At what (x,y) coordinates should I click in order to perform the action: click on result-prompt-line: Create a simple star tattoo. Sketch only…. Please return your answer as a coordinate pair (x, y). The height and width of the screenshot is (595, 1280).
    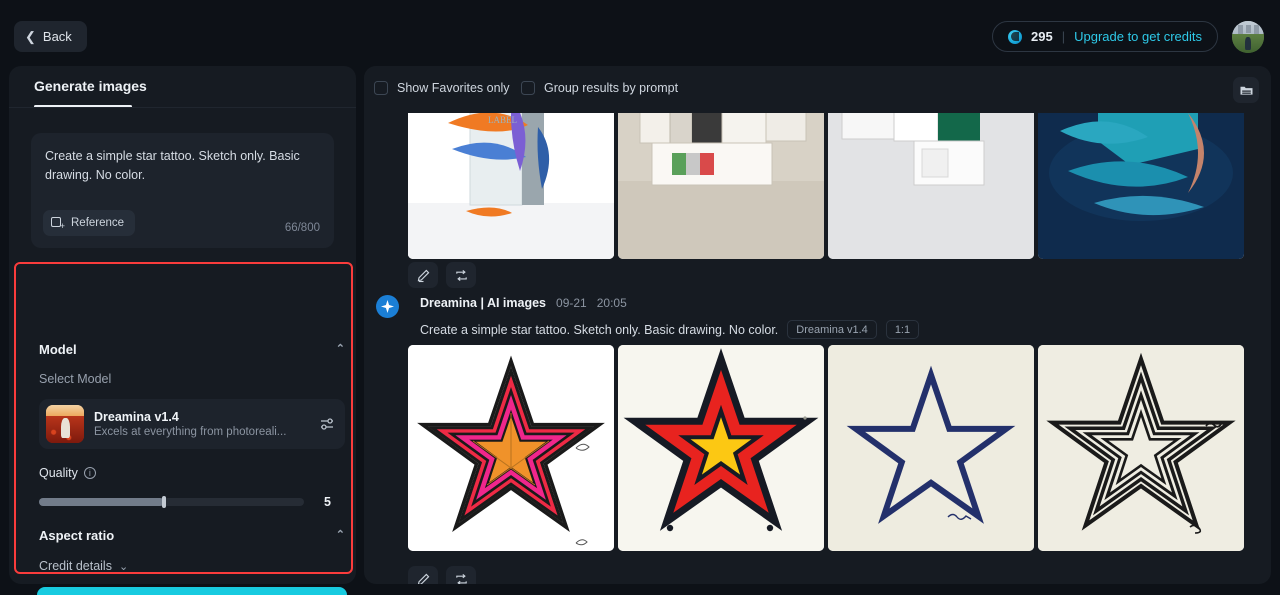
    Looking at the image, I should click on (670, 329).